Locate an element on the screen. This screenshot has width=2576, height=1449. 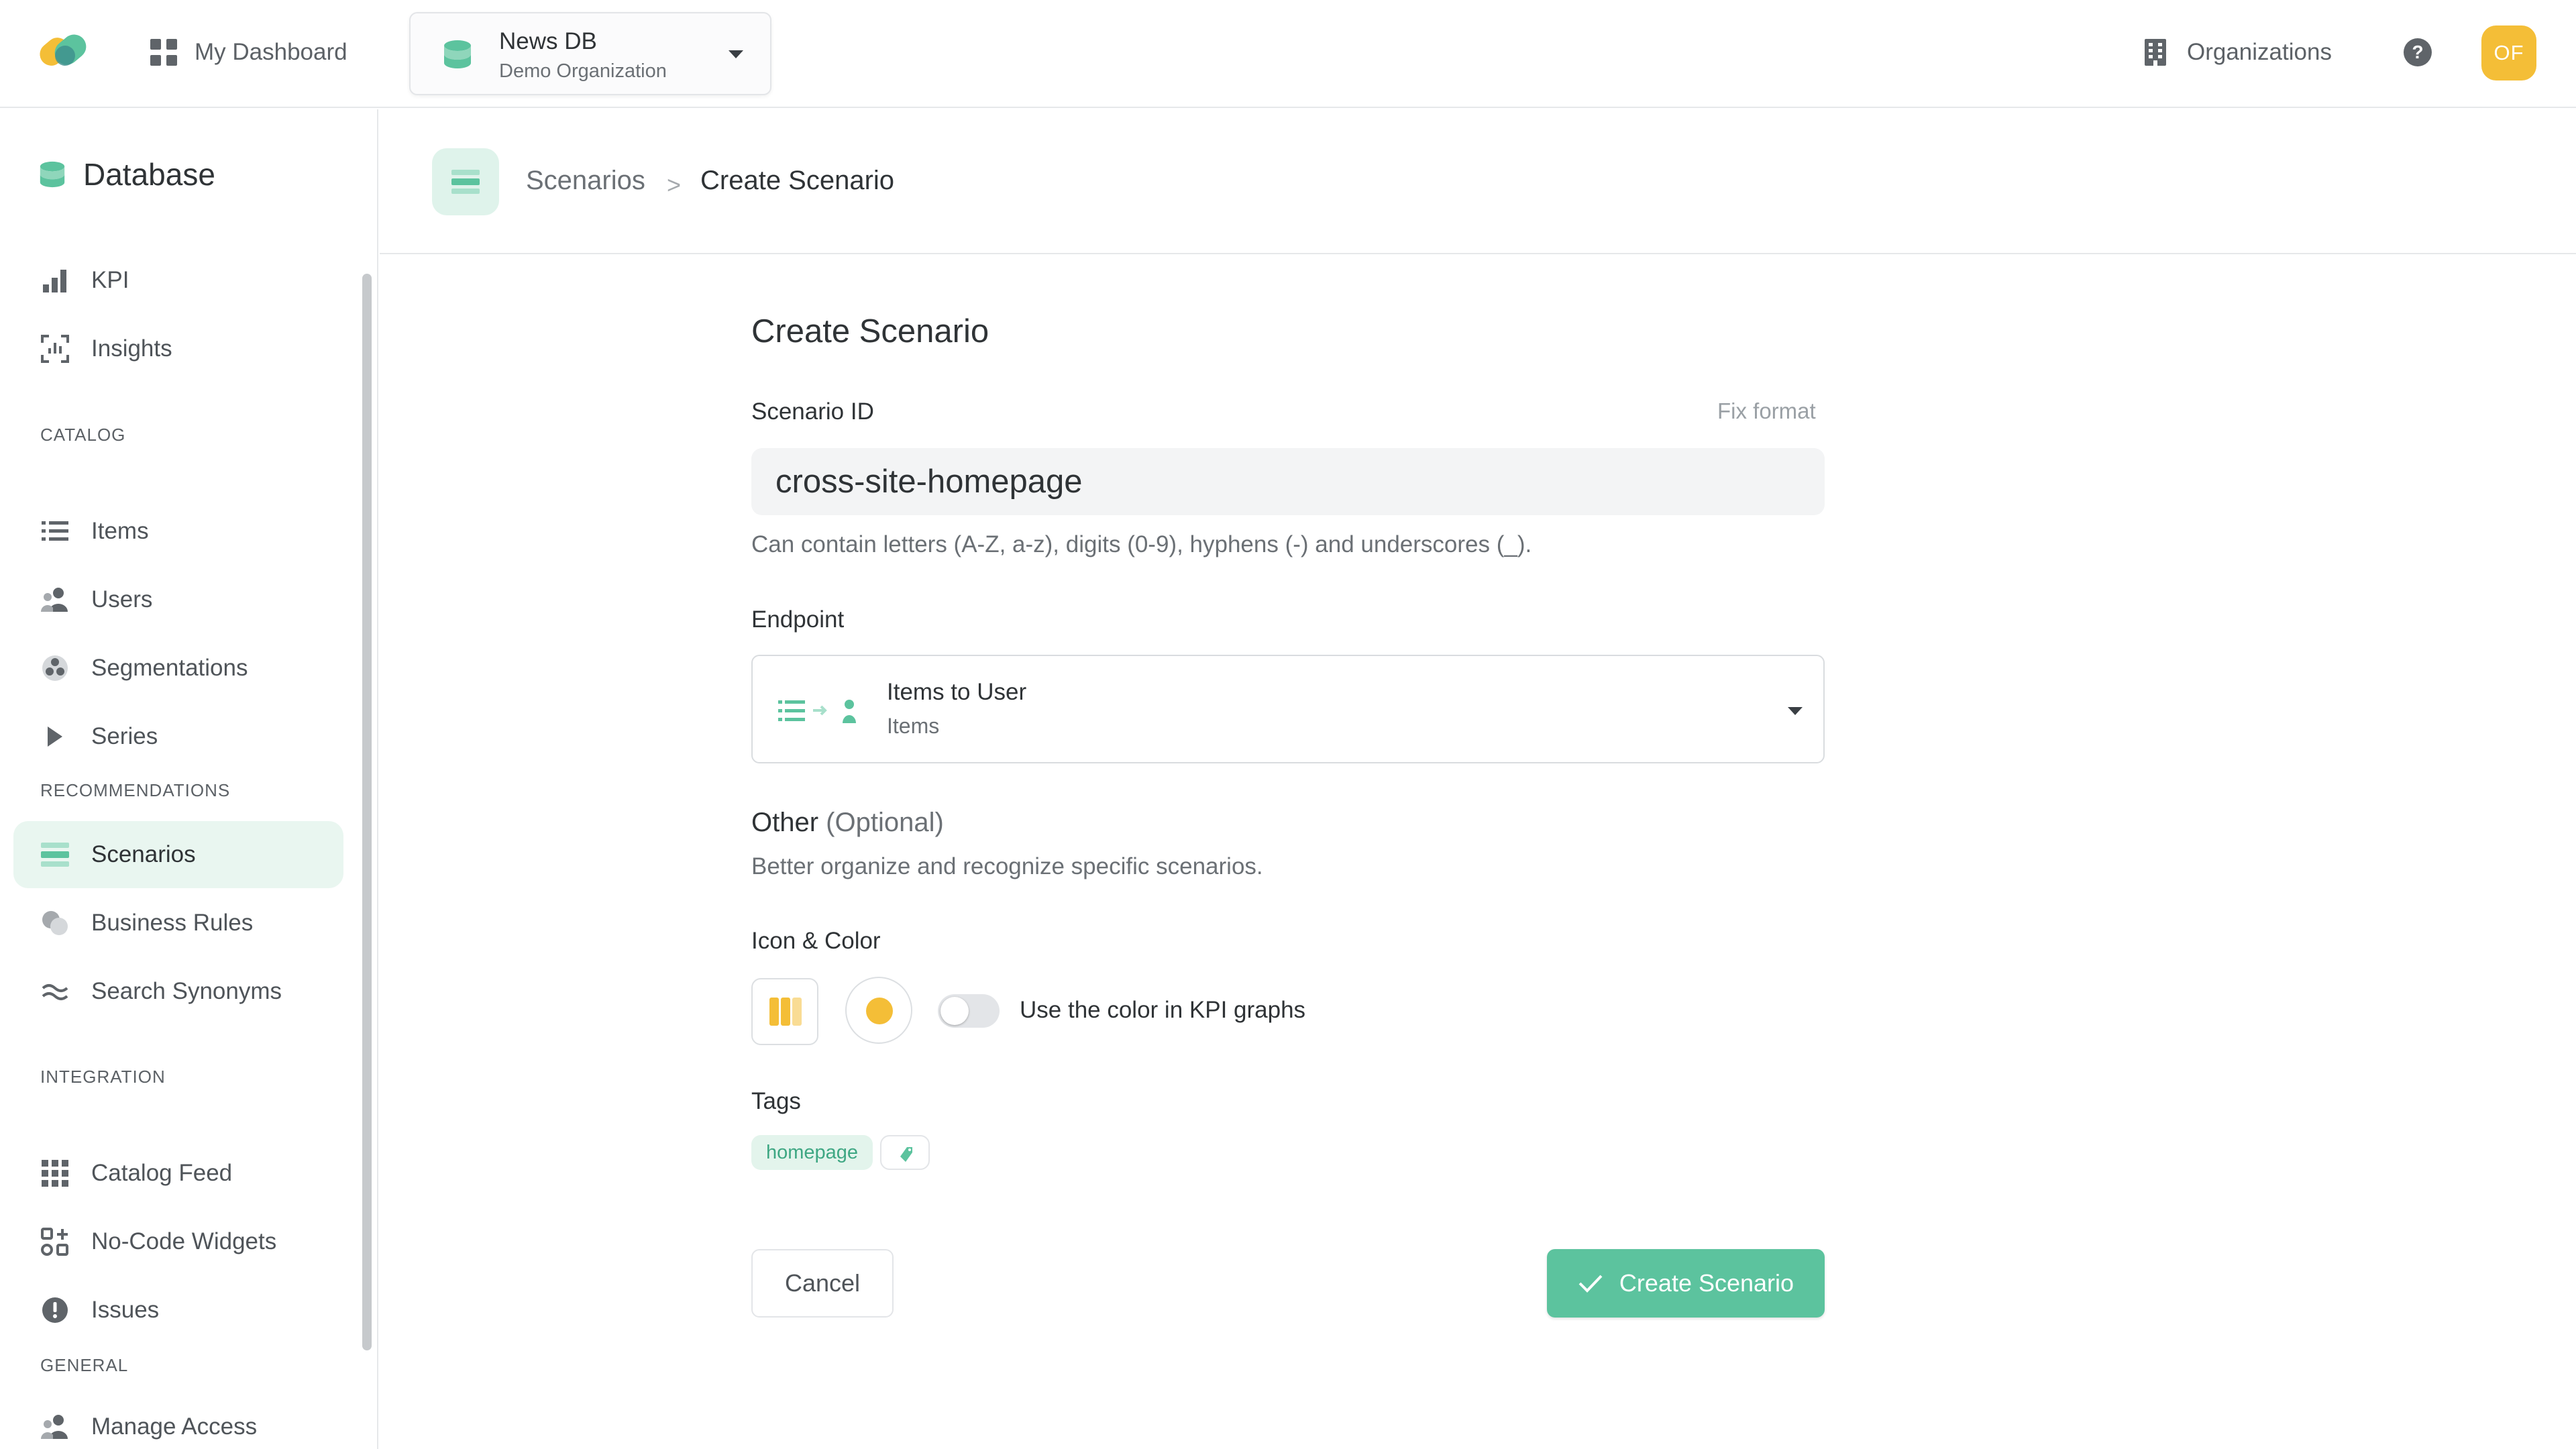
create-scenario-label: Create Scenario is located at coordinates (1706, 1283).